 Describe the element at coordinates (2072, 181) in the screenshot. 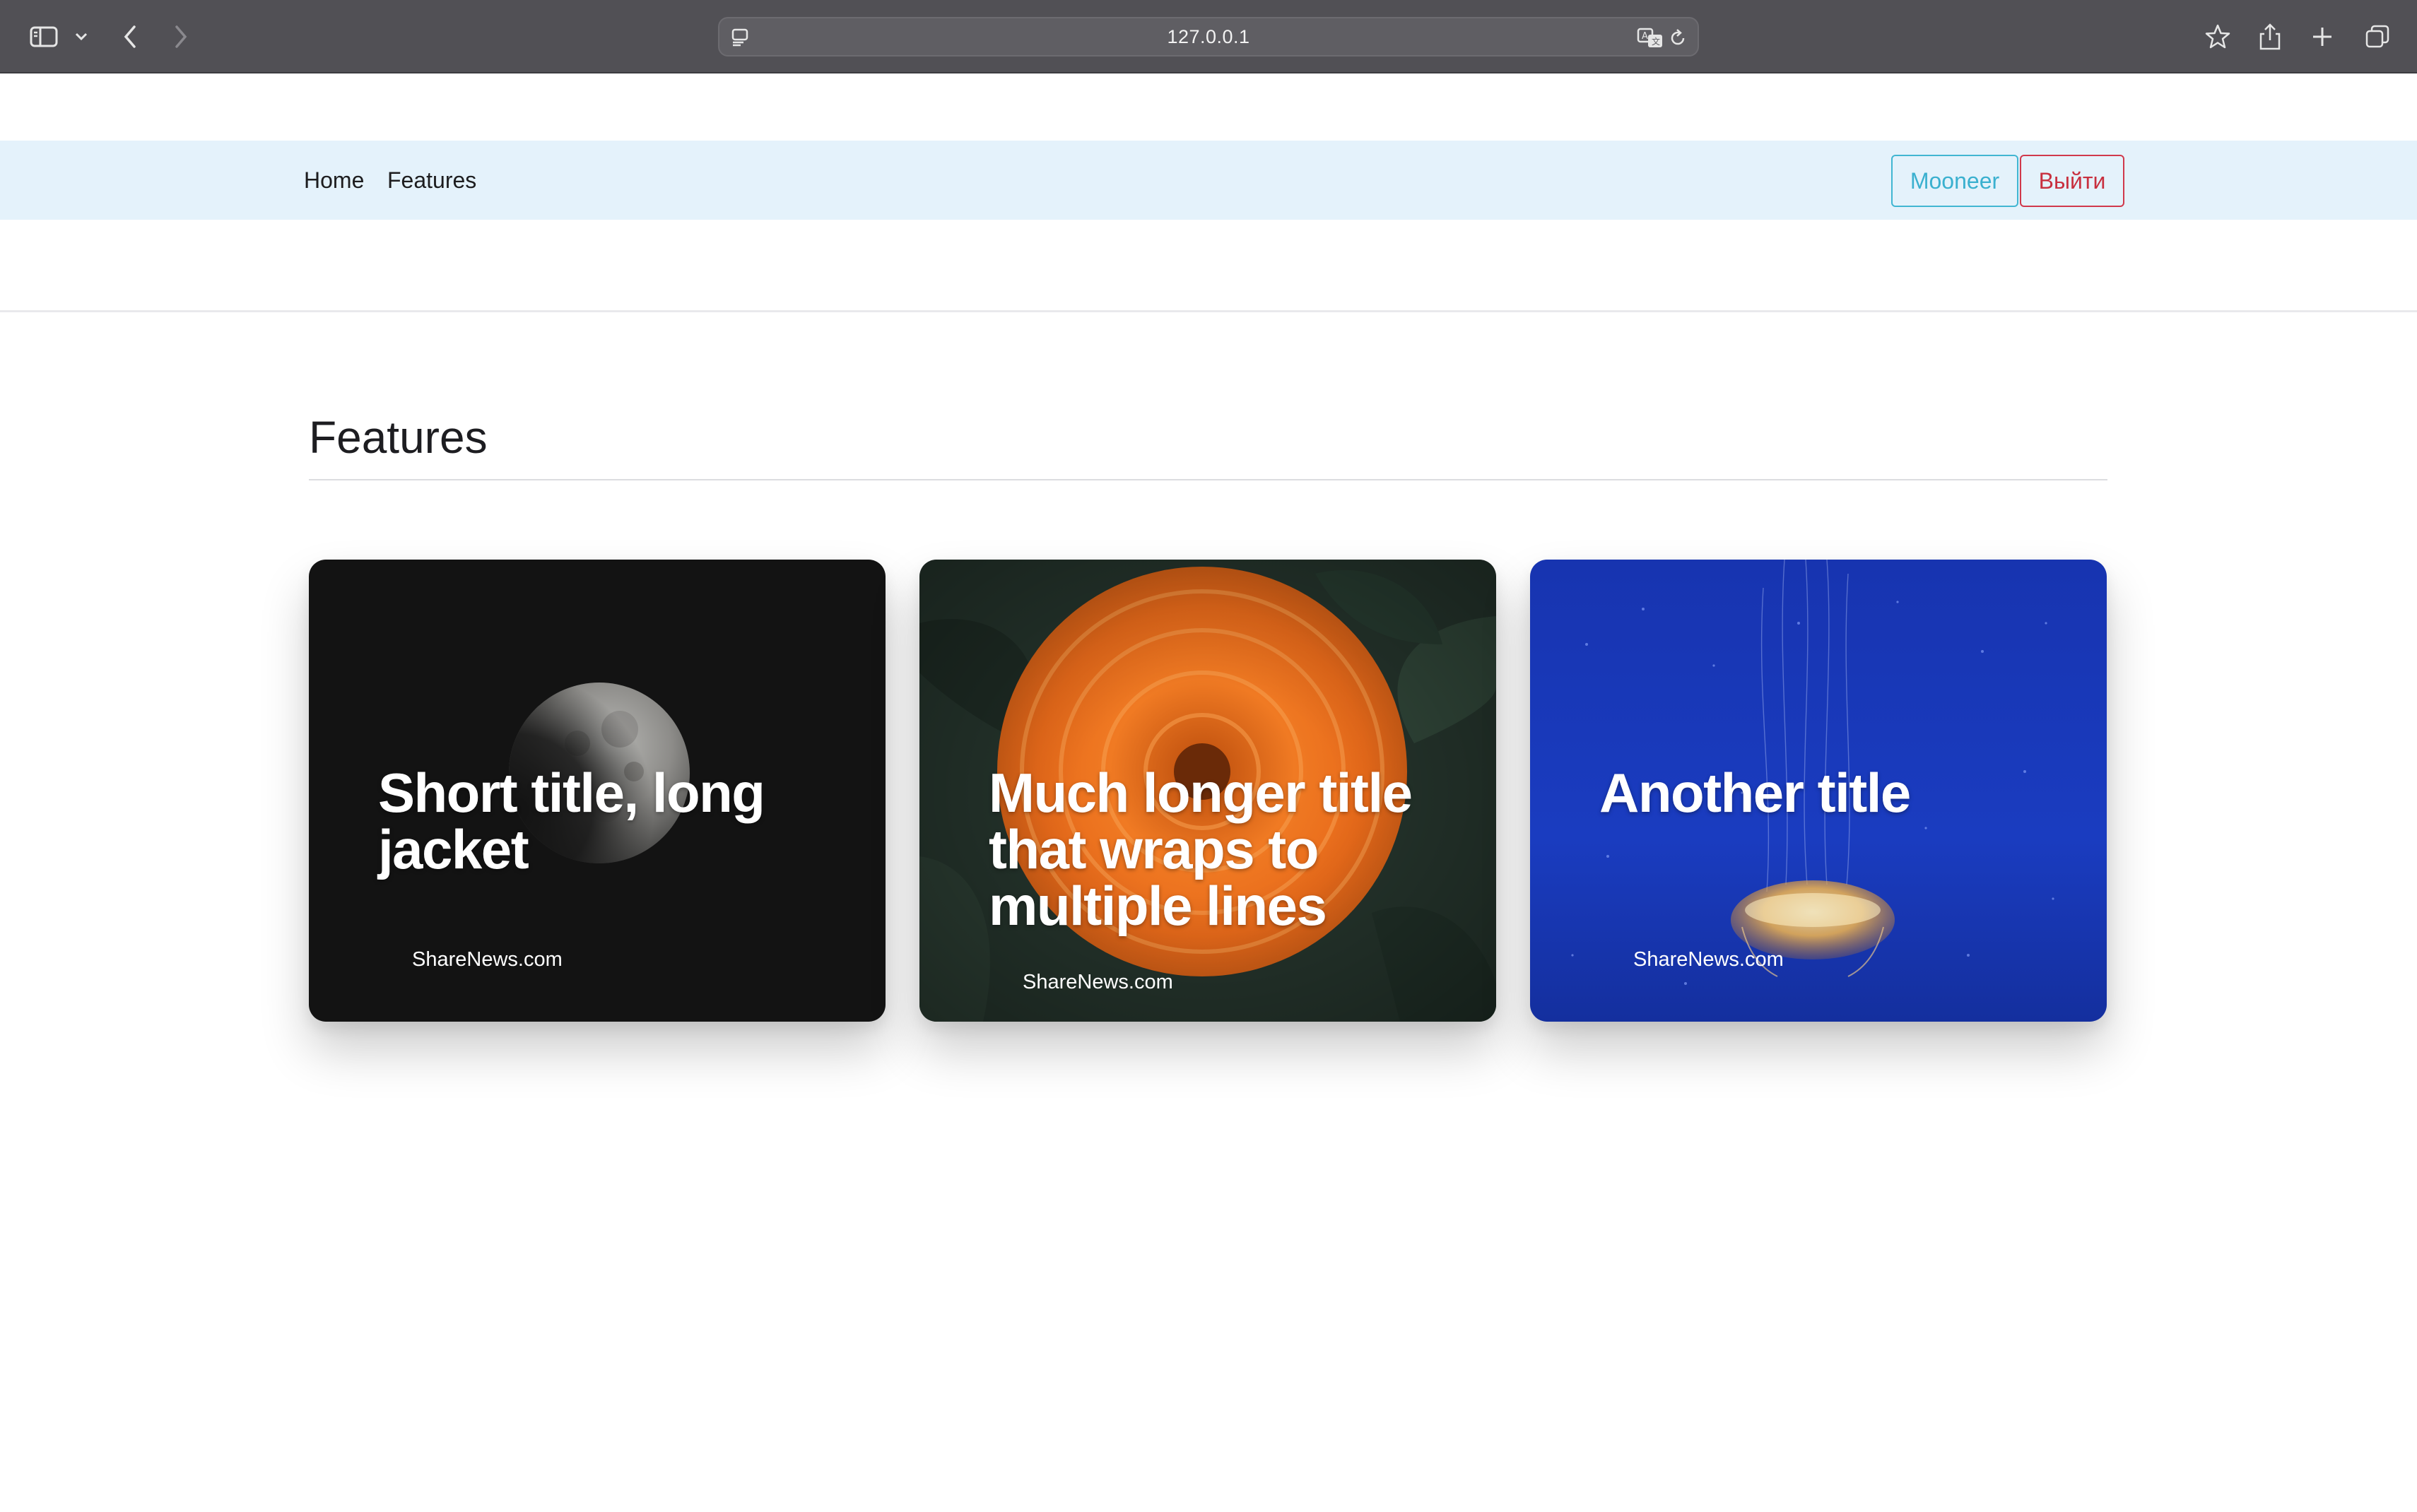

I see `logout-button: Выйти` at that location.